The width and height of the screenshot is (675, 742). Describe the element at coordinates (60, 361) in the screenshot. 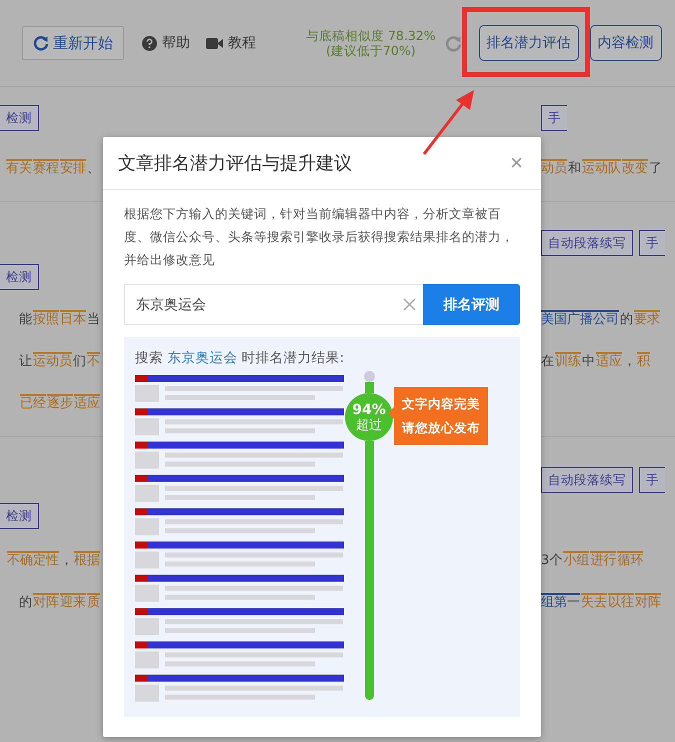

I see `article-text: 让运动员们不` at that location.